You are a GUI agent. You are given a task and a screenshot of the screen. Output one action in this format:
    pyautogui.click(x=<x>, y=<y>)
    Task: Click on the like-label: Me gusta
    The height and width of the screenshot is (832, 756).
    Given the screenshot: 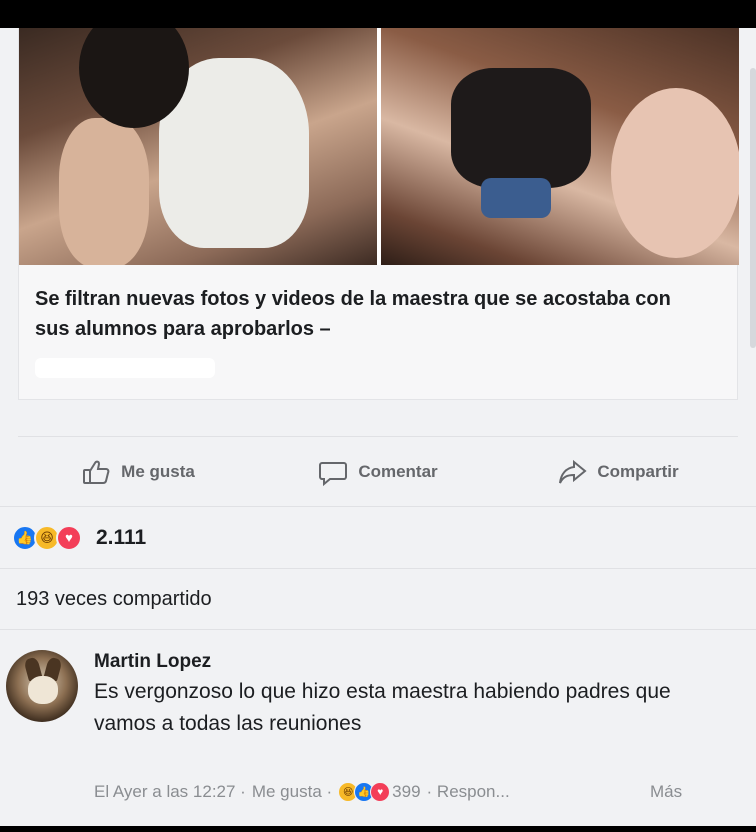 What is the action you would take?
    pyautogui.click(x=158, y=471)
    